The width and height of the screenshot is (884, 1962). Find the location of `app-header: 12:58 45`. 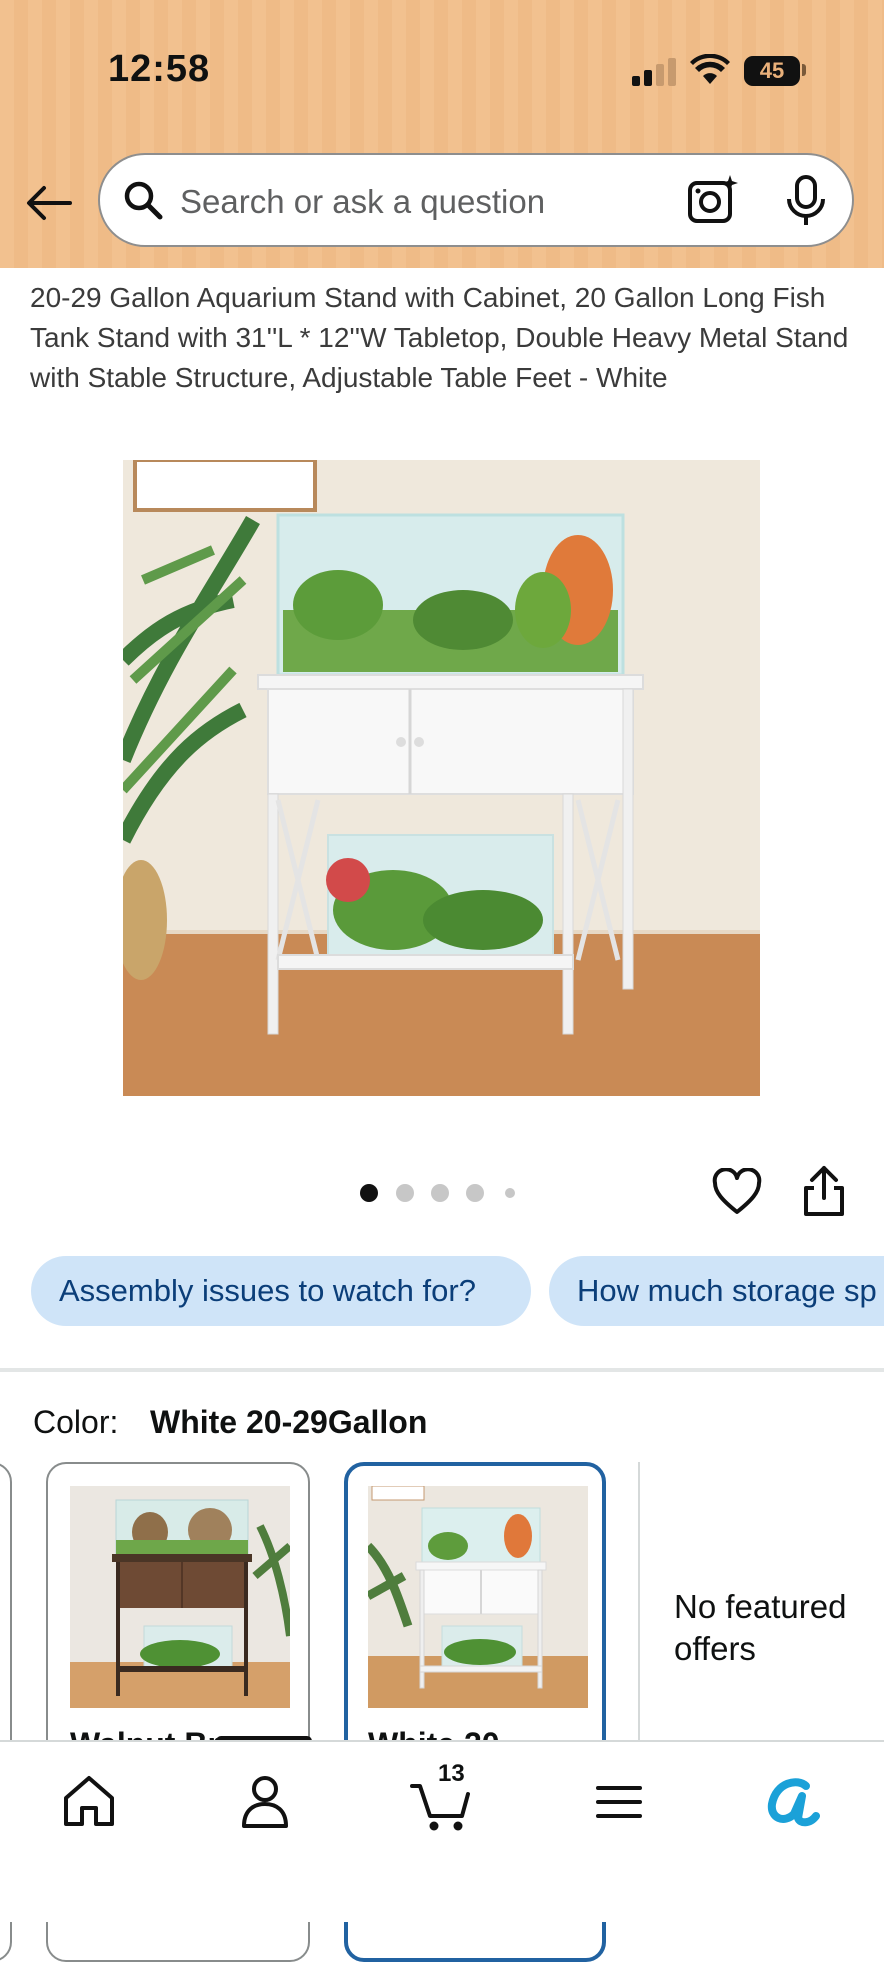

app-header: 12:58 45 is located at coordinates (442, 134).